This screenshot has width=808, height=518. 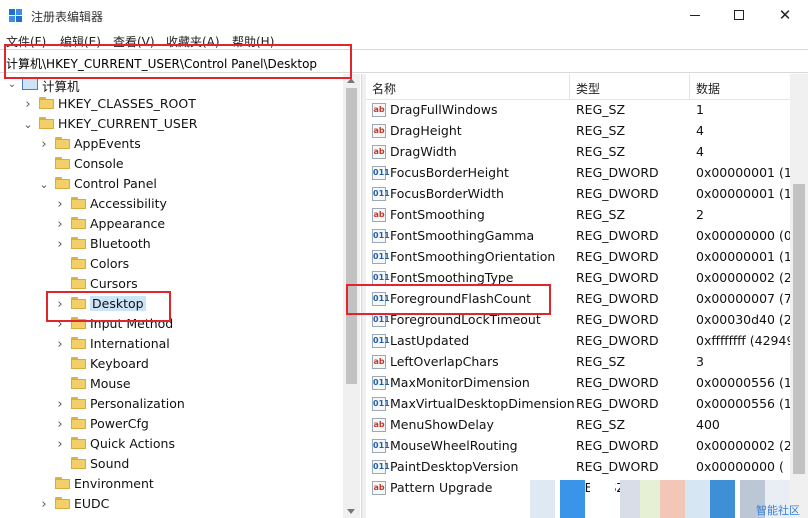 I want to click on tree-item-label: Bluetooth, so click(x=120, y=243).